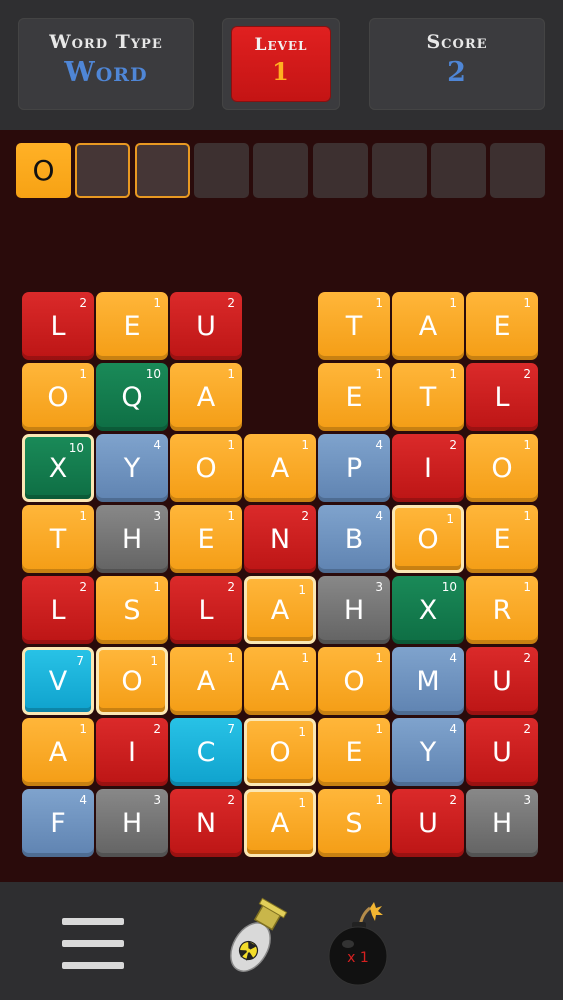 The height and width of the screenshot is (1000, 563). I want to click on letter-tile: C7, so click(206, 752).